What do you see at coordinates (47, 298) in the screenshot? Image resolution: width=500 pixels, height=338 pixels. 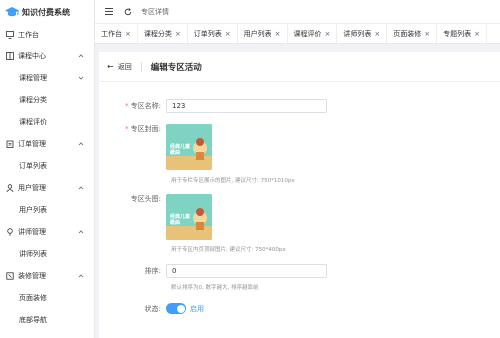 I see `sidebar-item-page-decorate: 页面装修` at bounding box center [47, 298].